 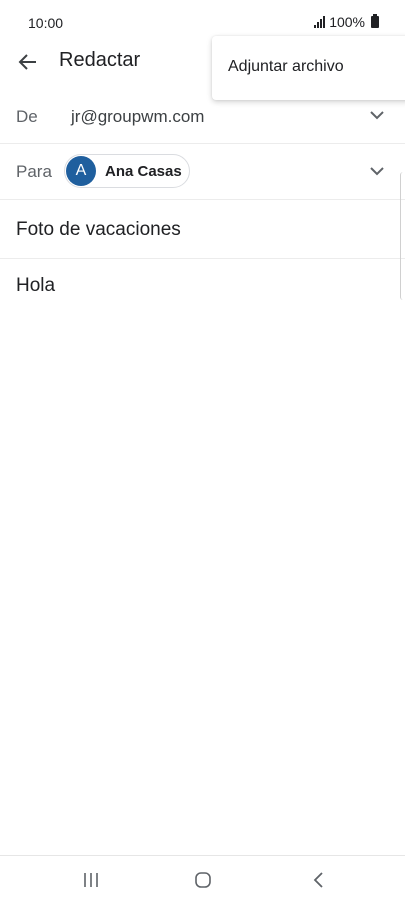 I want to click on page-title: Redactar, so click(x=100, y=60).